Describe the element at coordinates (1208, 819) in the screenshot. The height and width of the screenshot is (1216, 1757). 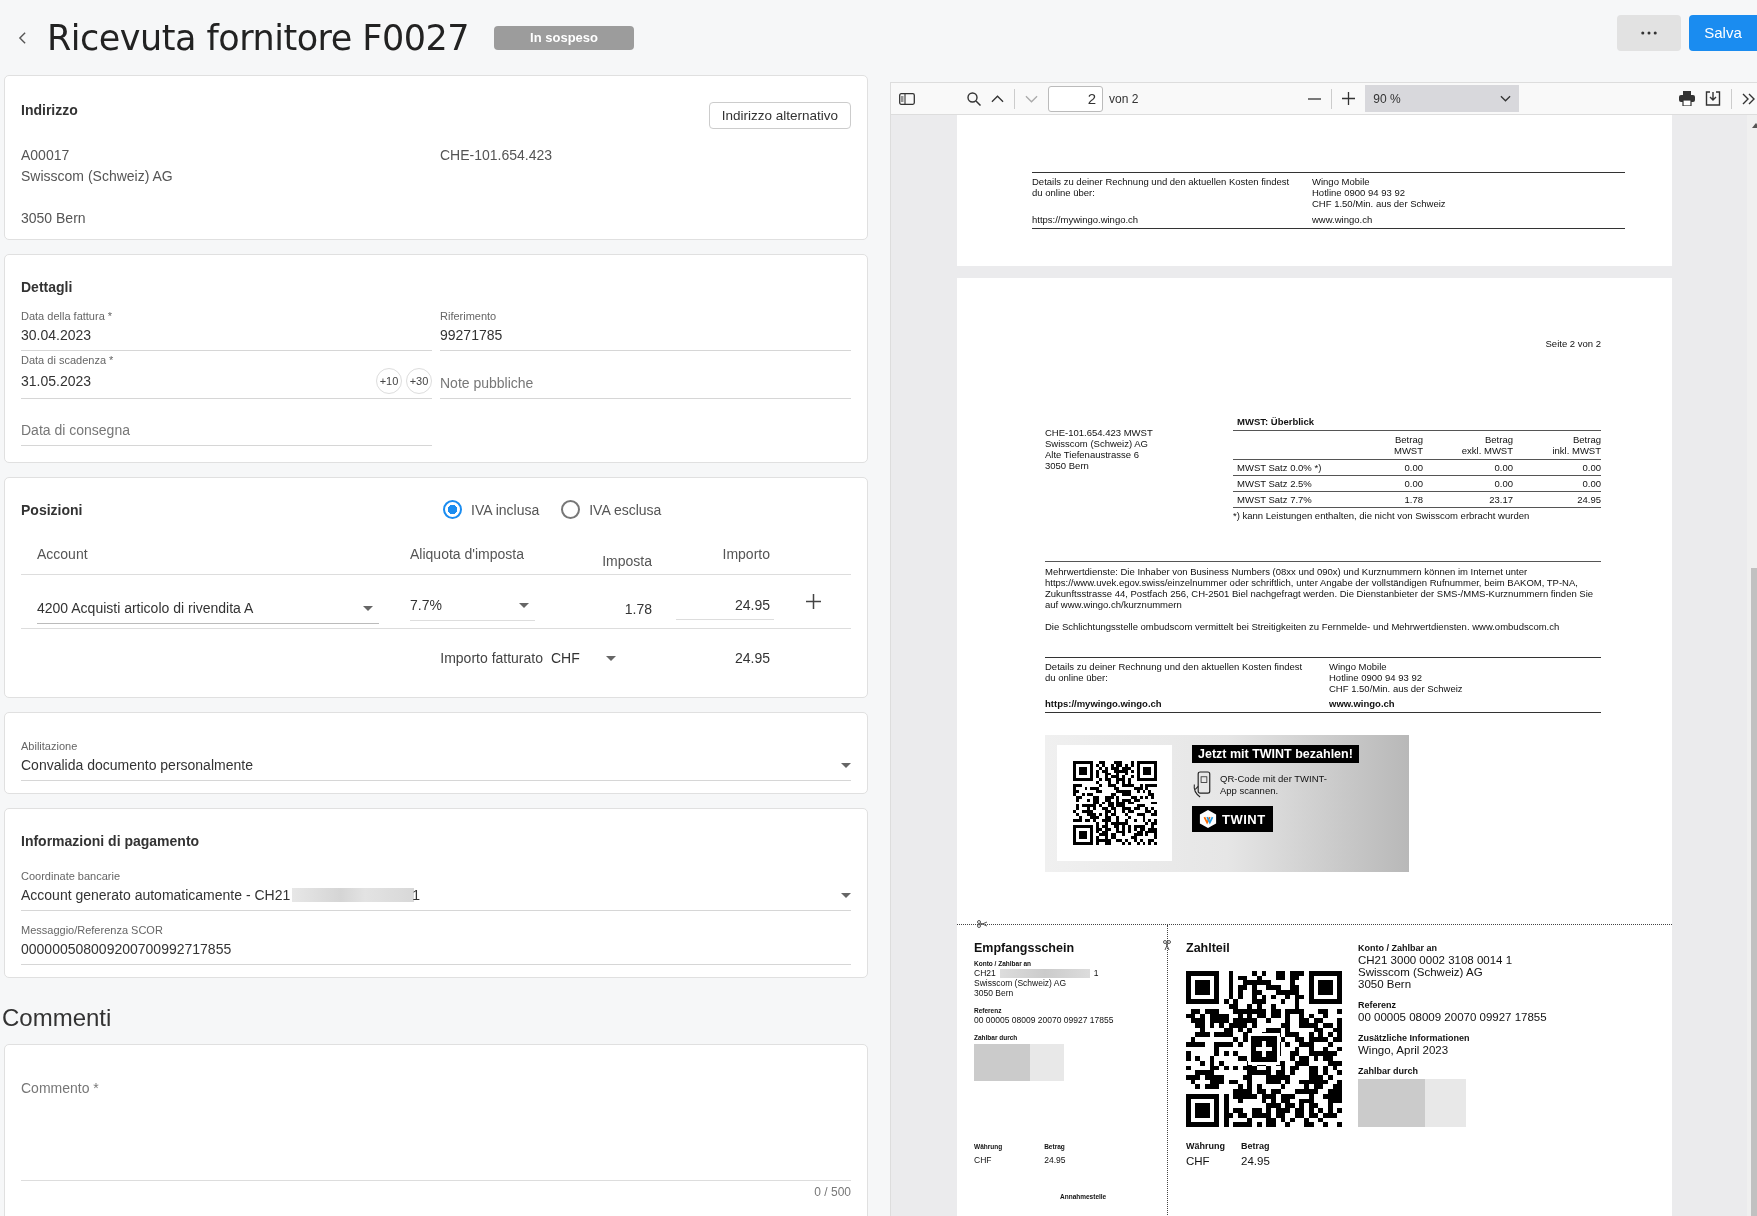
I see `twint-mark-icon` at that location.